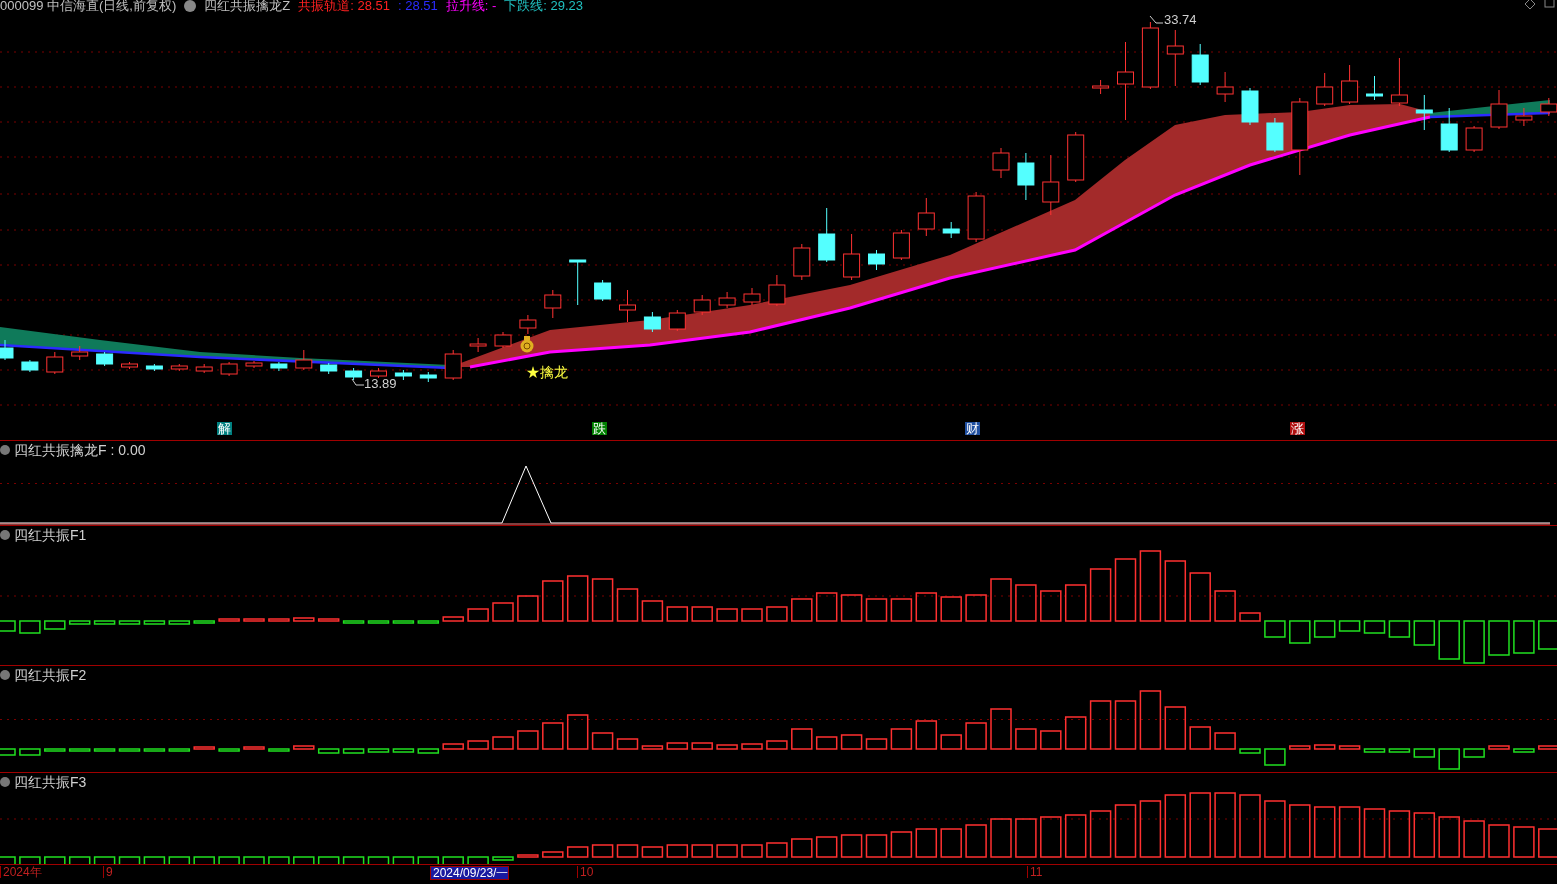  Describe the element at coordinates (544, 7) in the screenshot. I see `indicator-reading: 下跌线: 29.23` at that location.